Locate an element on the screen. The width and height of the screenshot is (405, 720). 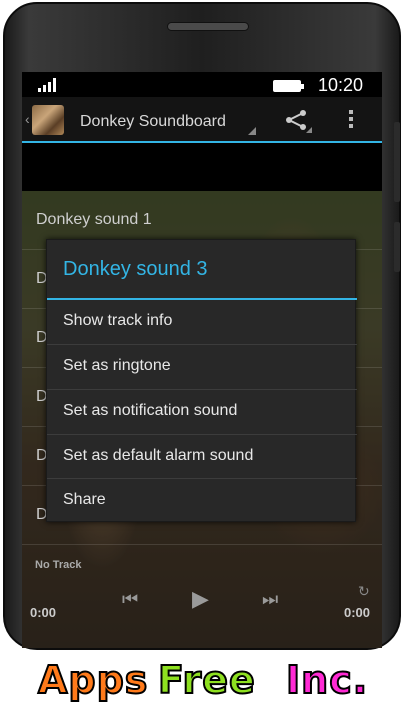
menu-item-show-track-info: Show track info is located at coordinates (202, 322).